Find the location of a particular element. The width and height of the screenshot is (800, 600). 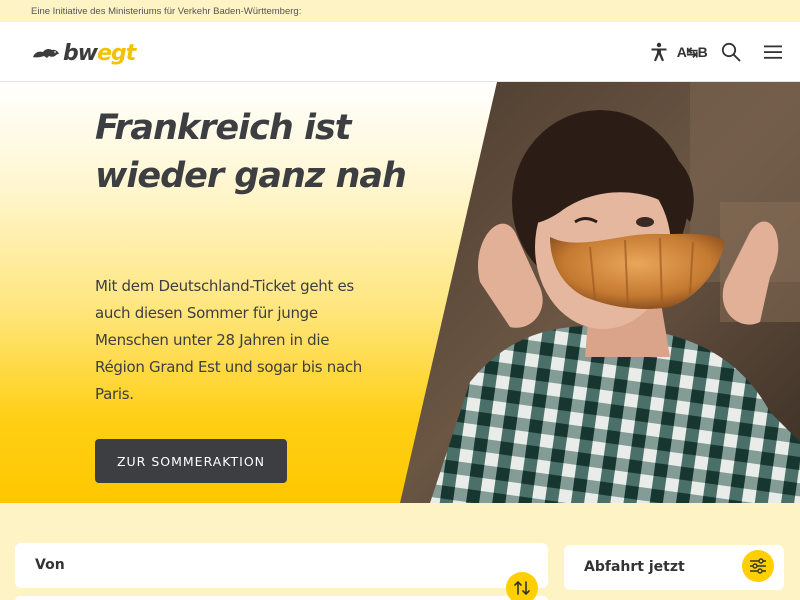

from-label: Von is located at coordinates (50, 565).